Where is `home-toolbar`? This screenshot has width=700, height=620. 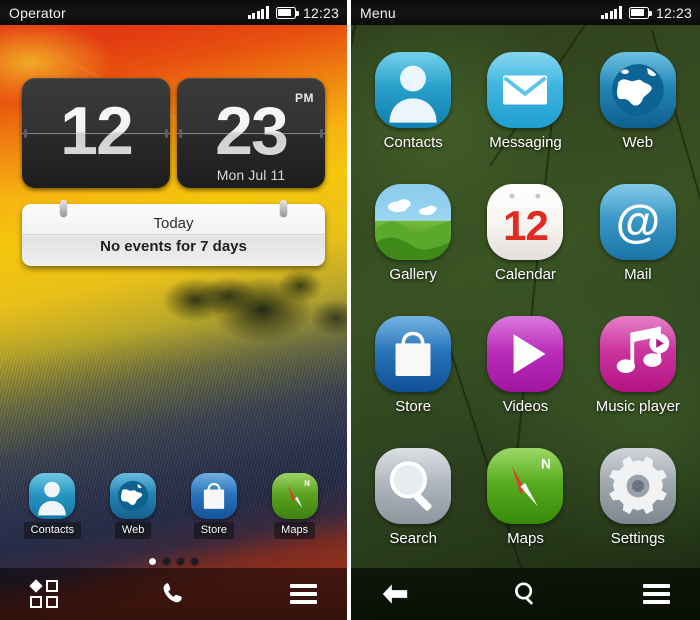
home-toolbar is located at coordinates (173, 594).